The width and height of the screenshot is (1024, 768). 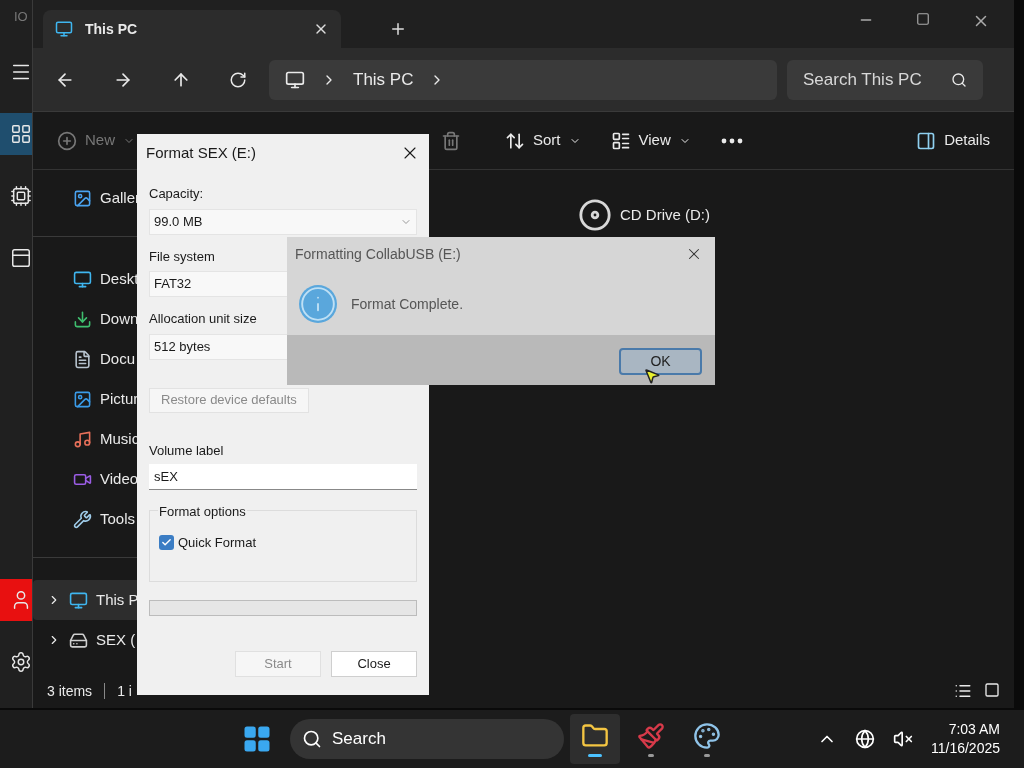 What do you see at coordinates (203, 319) in the screenshot?
I see `field-label: Allocation unit size` at bounding box center [203, 319].